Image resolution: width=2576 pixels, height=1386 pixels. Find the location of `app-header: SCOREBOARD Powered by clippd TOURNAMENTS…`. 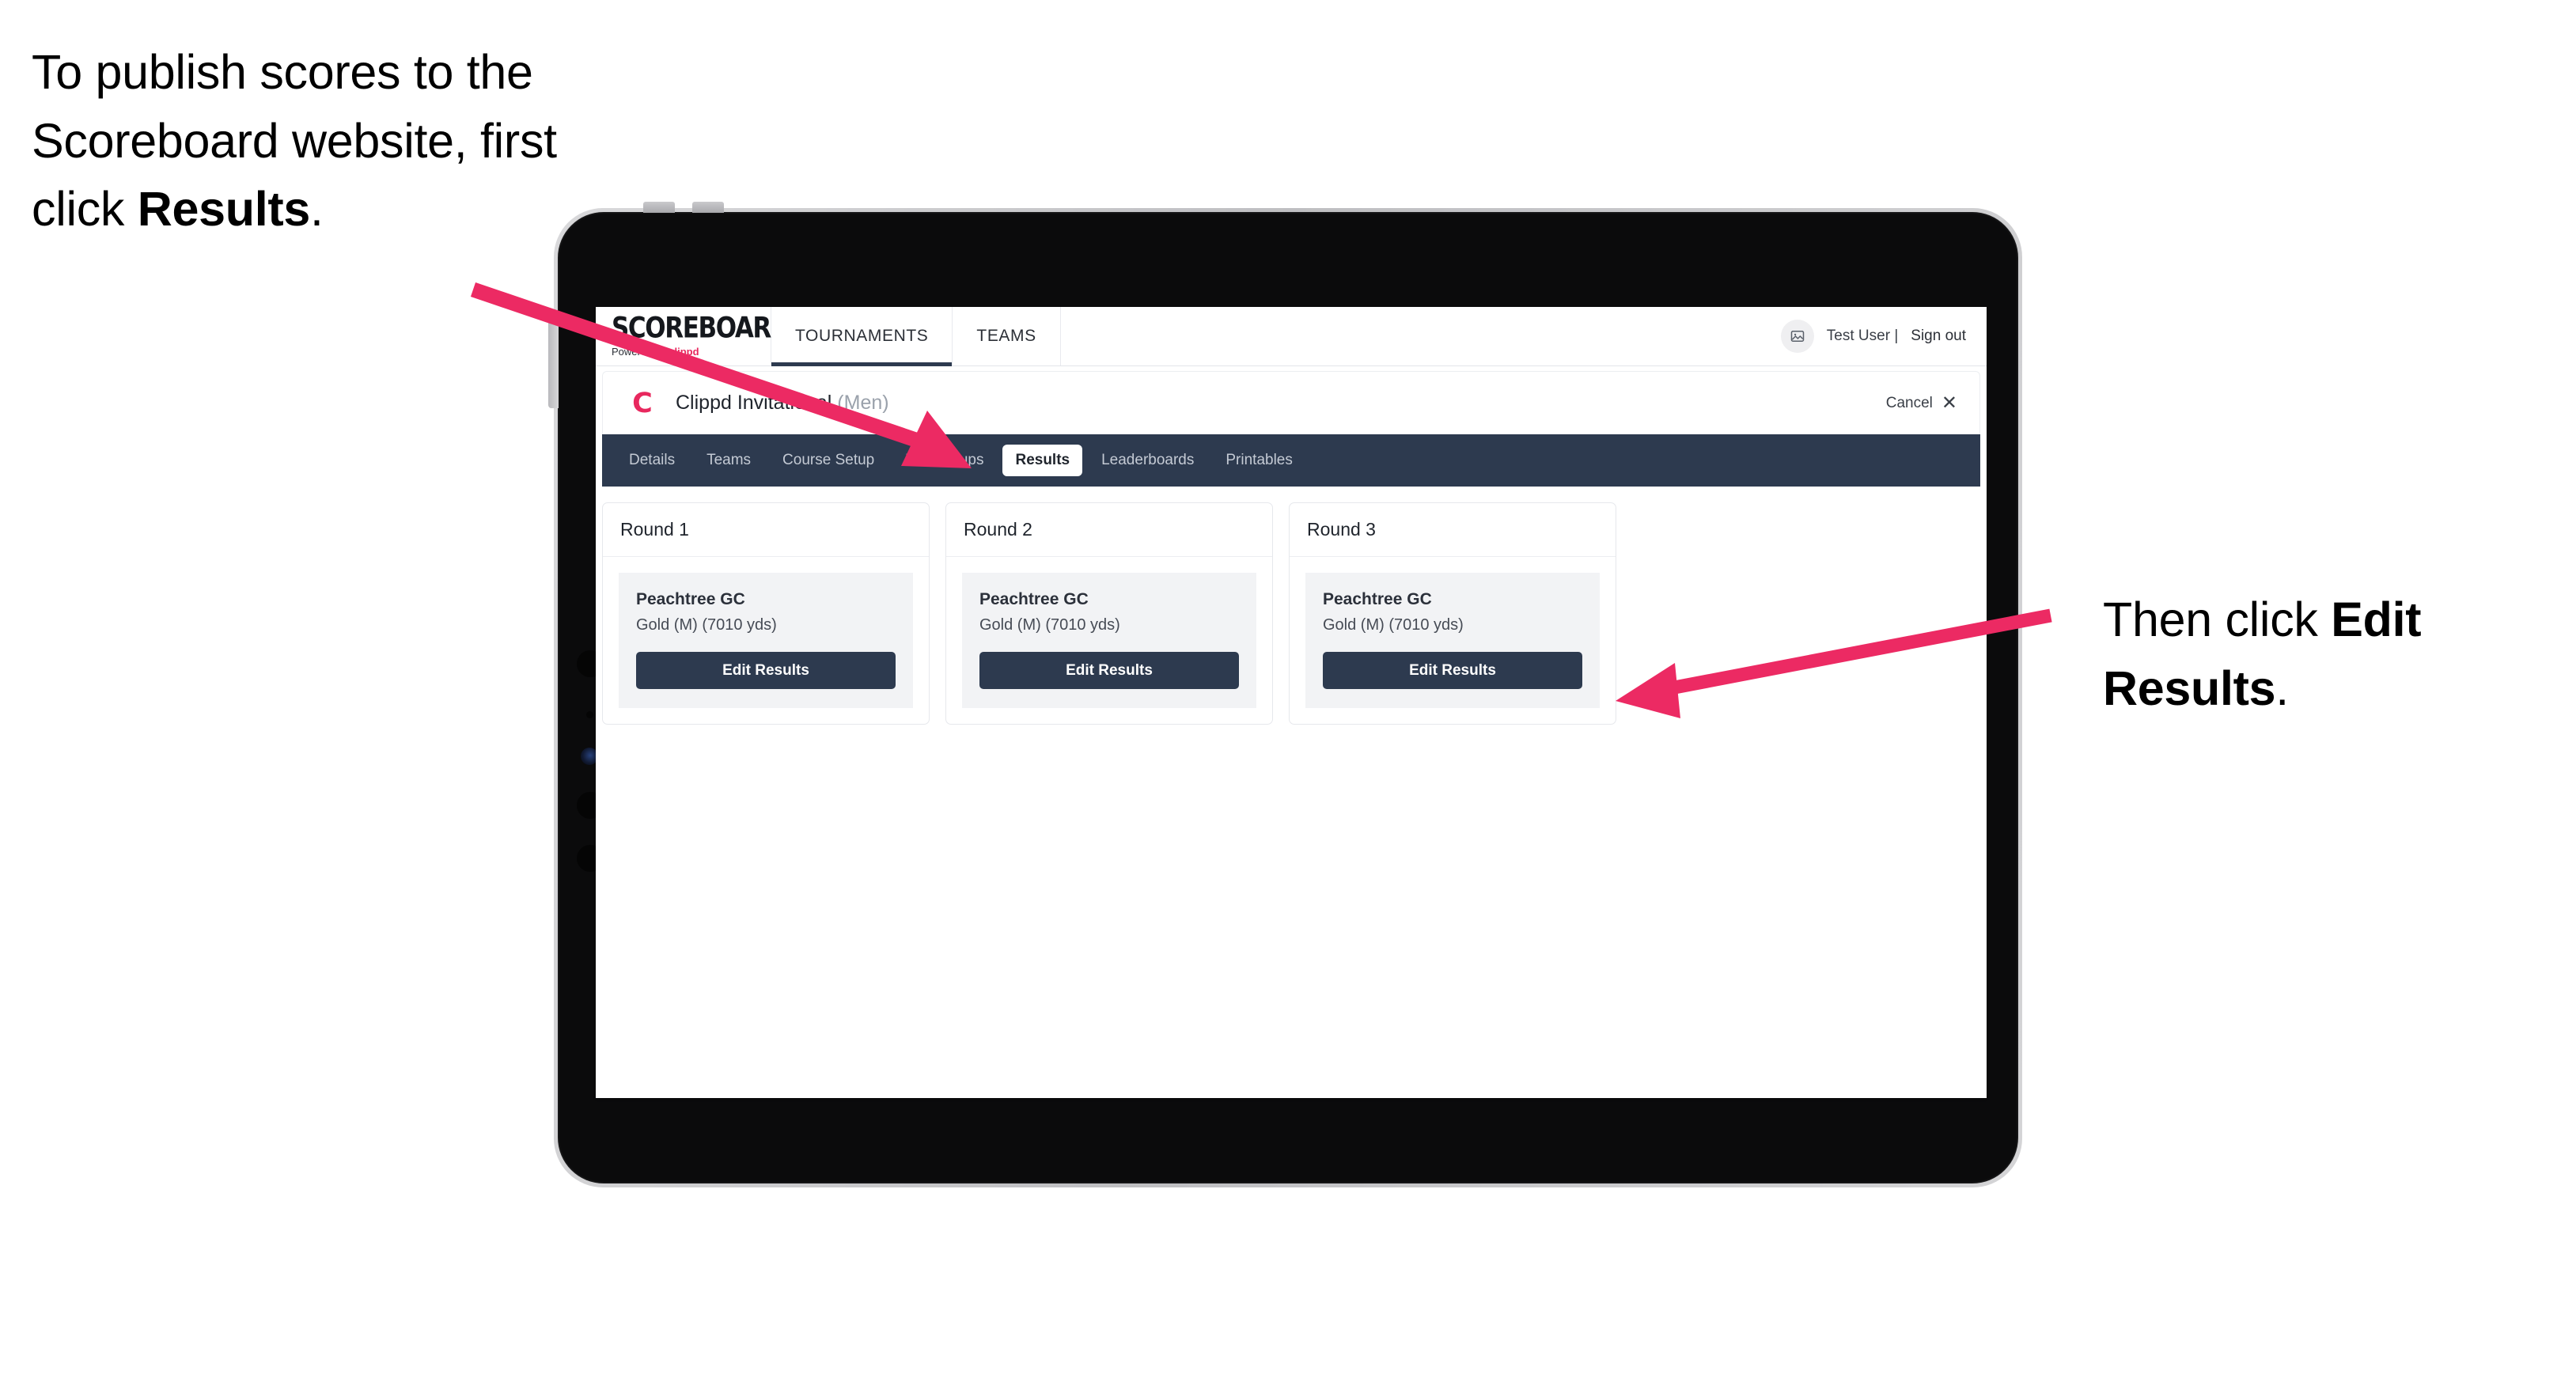

app-header: SCOREBOARD Powered by clippd TOURNAMENTS… is located at coordinates (1291, 336).